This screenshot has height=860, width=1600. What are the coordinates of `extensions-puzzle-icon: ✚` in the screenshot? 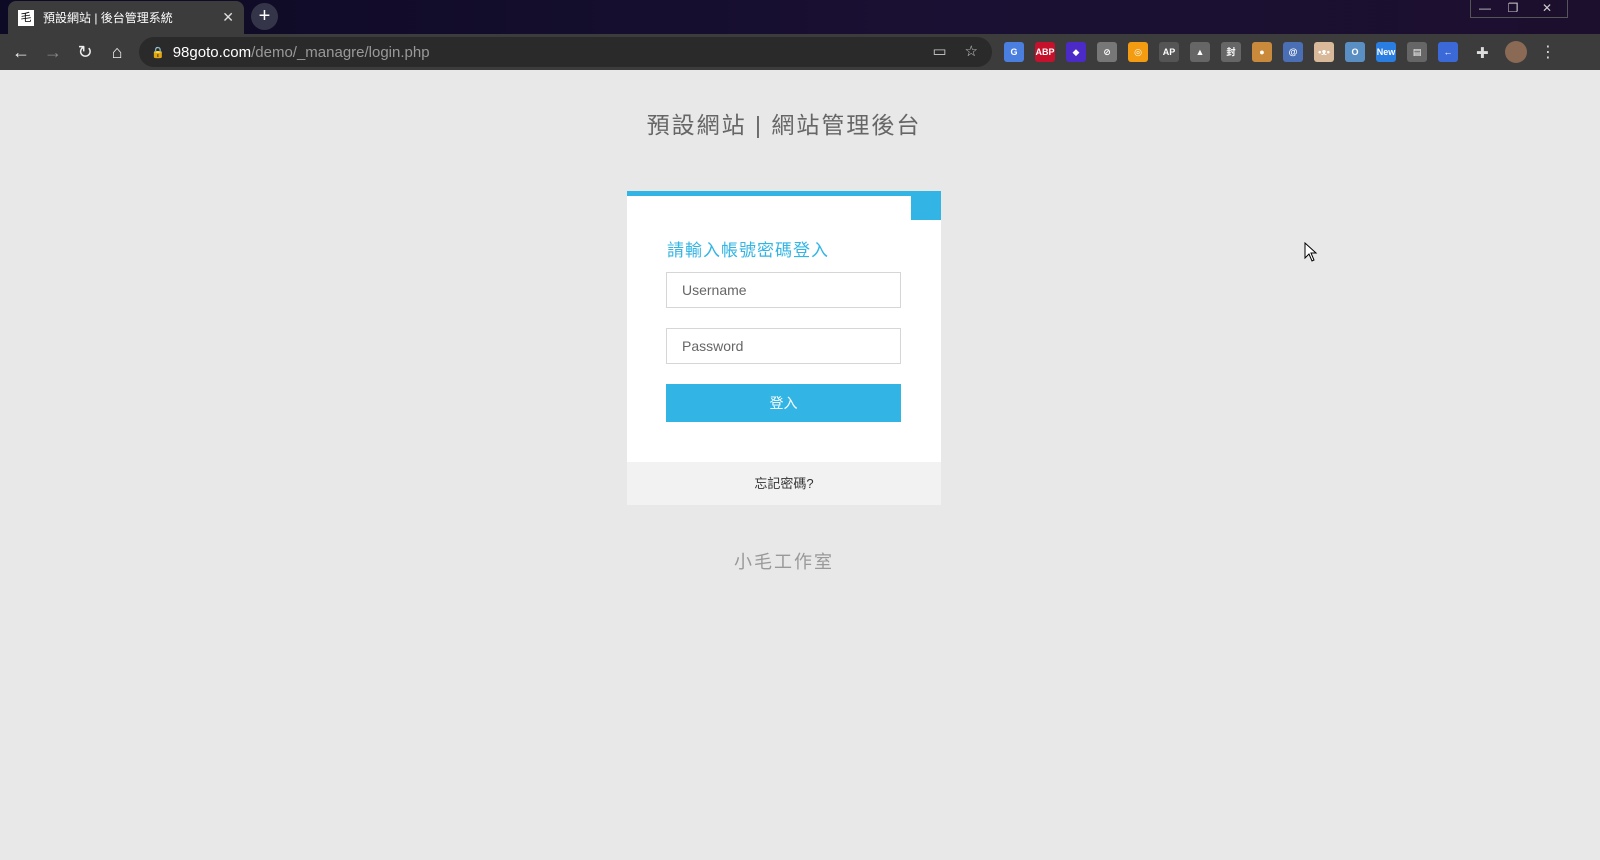 It's located at (1482, 53).